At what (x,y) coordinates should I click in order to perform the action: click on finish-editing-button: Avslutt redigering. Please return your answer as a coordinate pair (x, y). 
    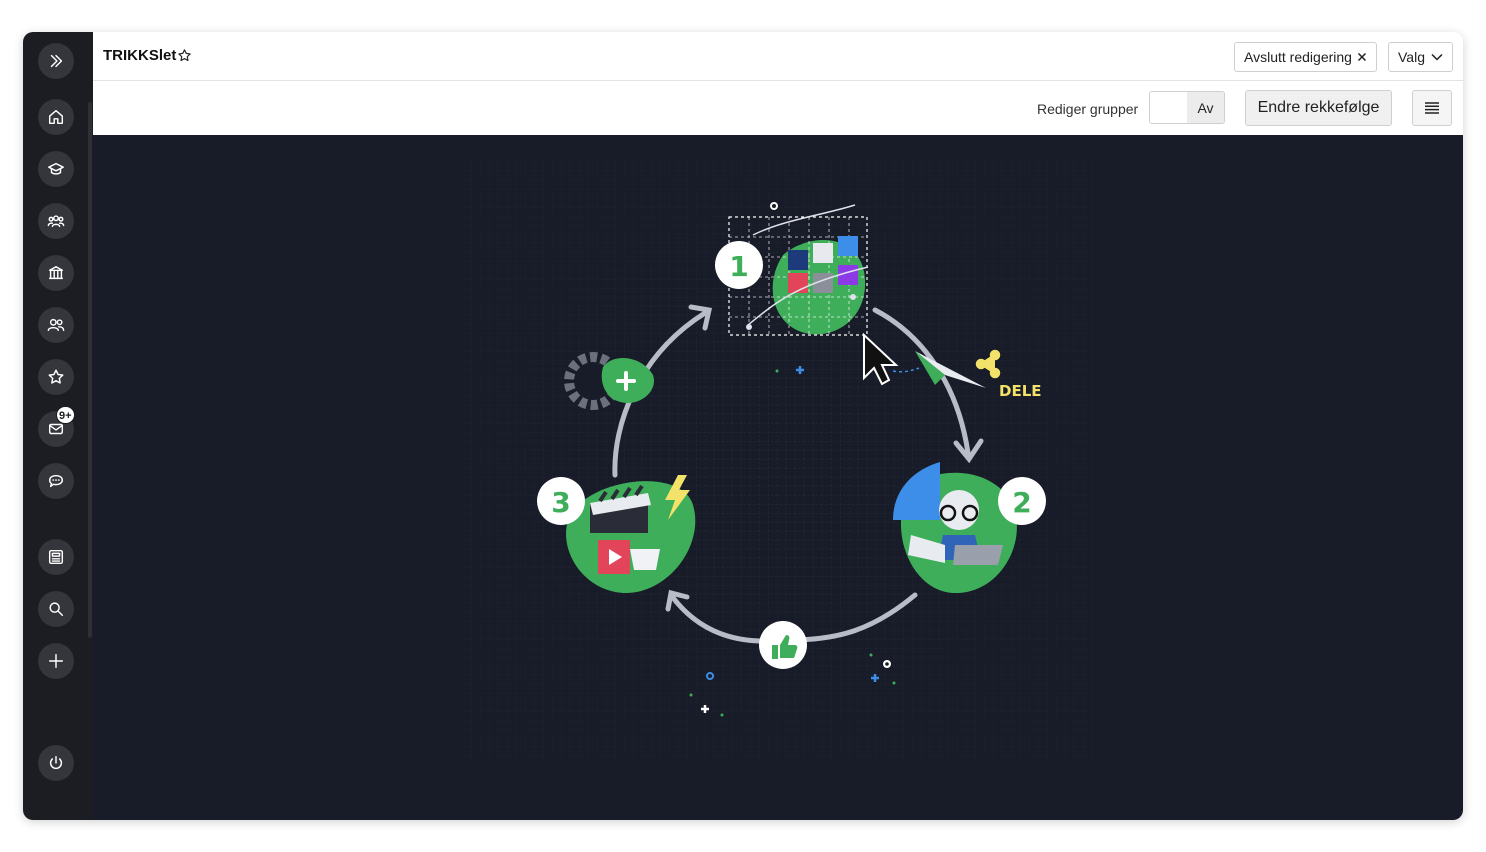
    Looking at the image, I should click on (1305, 57).